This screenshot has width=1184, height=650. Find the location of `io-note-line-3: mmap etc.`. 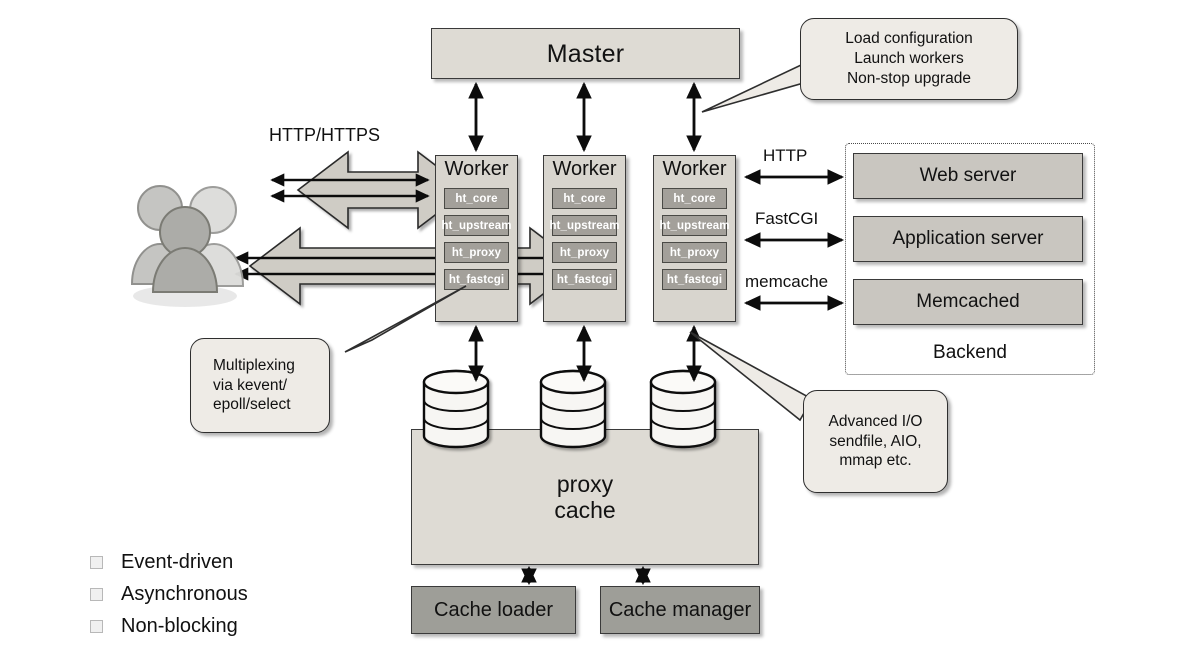

io-note-line-3: mmap etc. is located at coordinates (875, 461).